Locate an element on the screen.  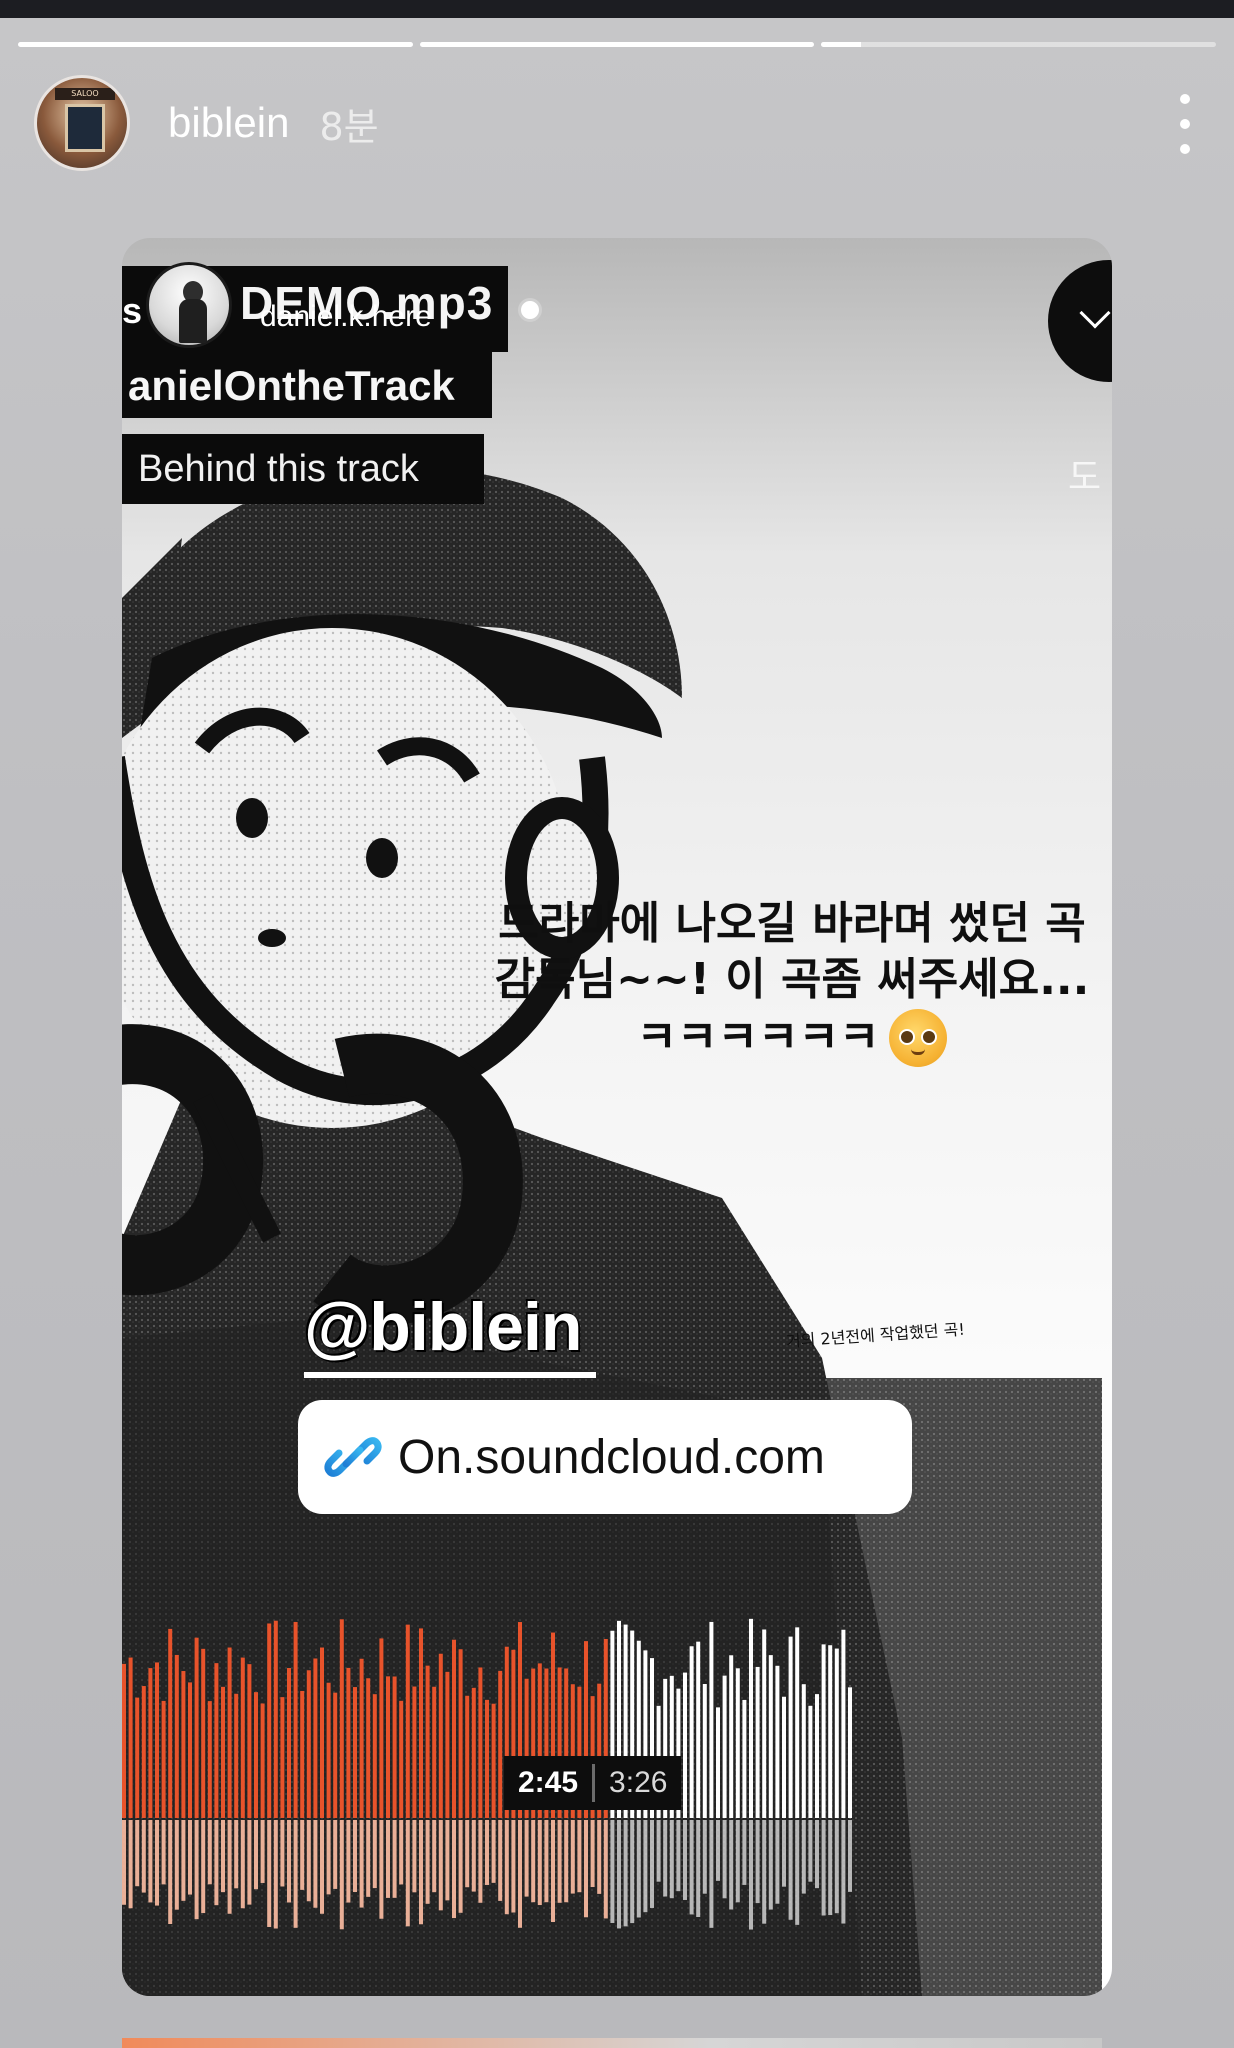
current-time: 2:45 is located at coordinates (548, 1782).